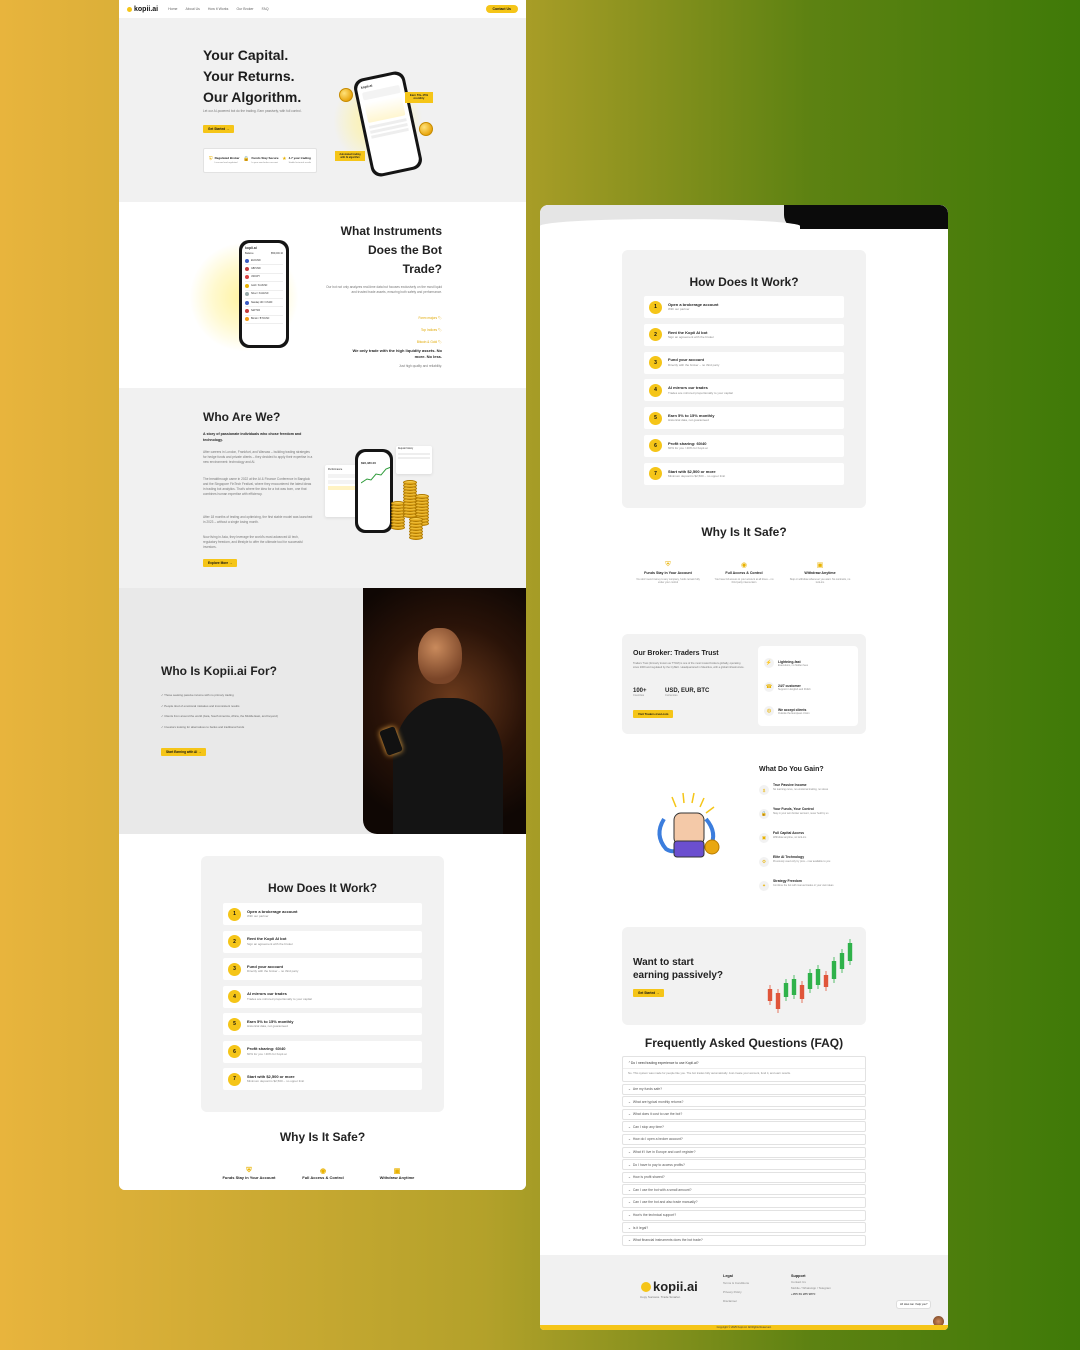  Describe the element at coordinates (811, 1294) in the screenshot. I see `footer-phone: +355 69 285 9870` at that location.